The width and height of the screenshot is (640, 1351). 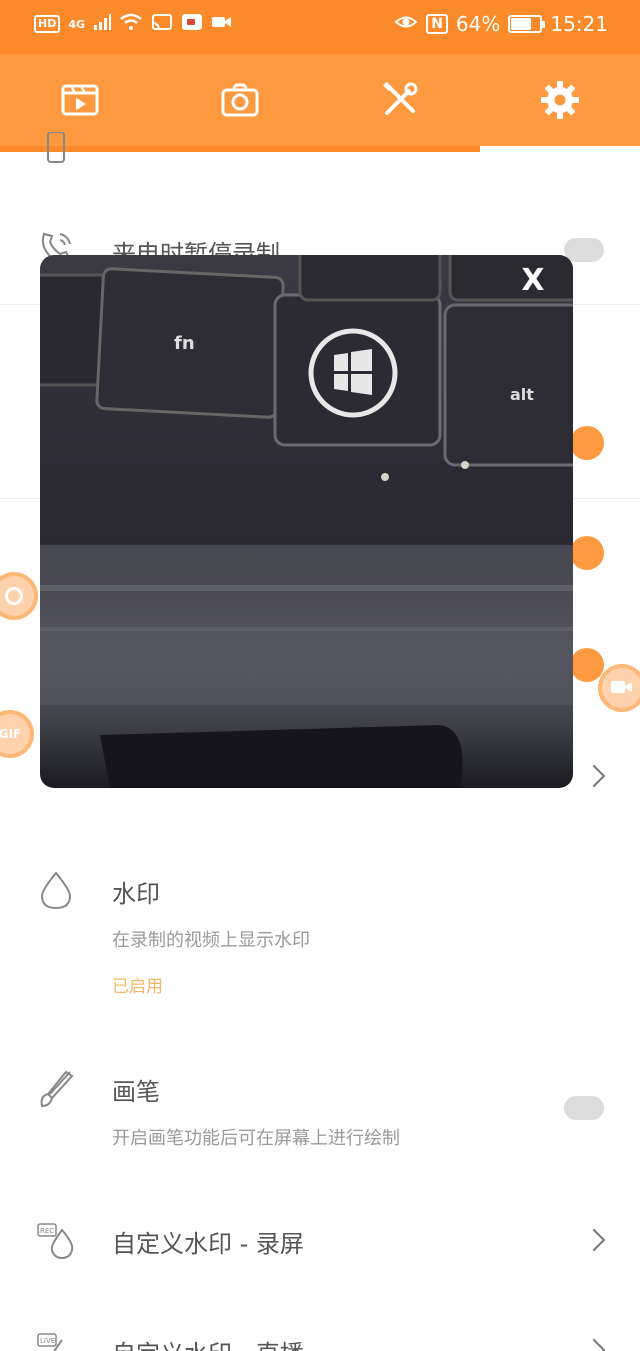 I want to click on close-preview-button: X, so click(x=533, y=281).